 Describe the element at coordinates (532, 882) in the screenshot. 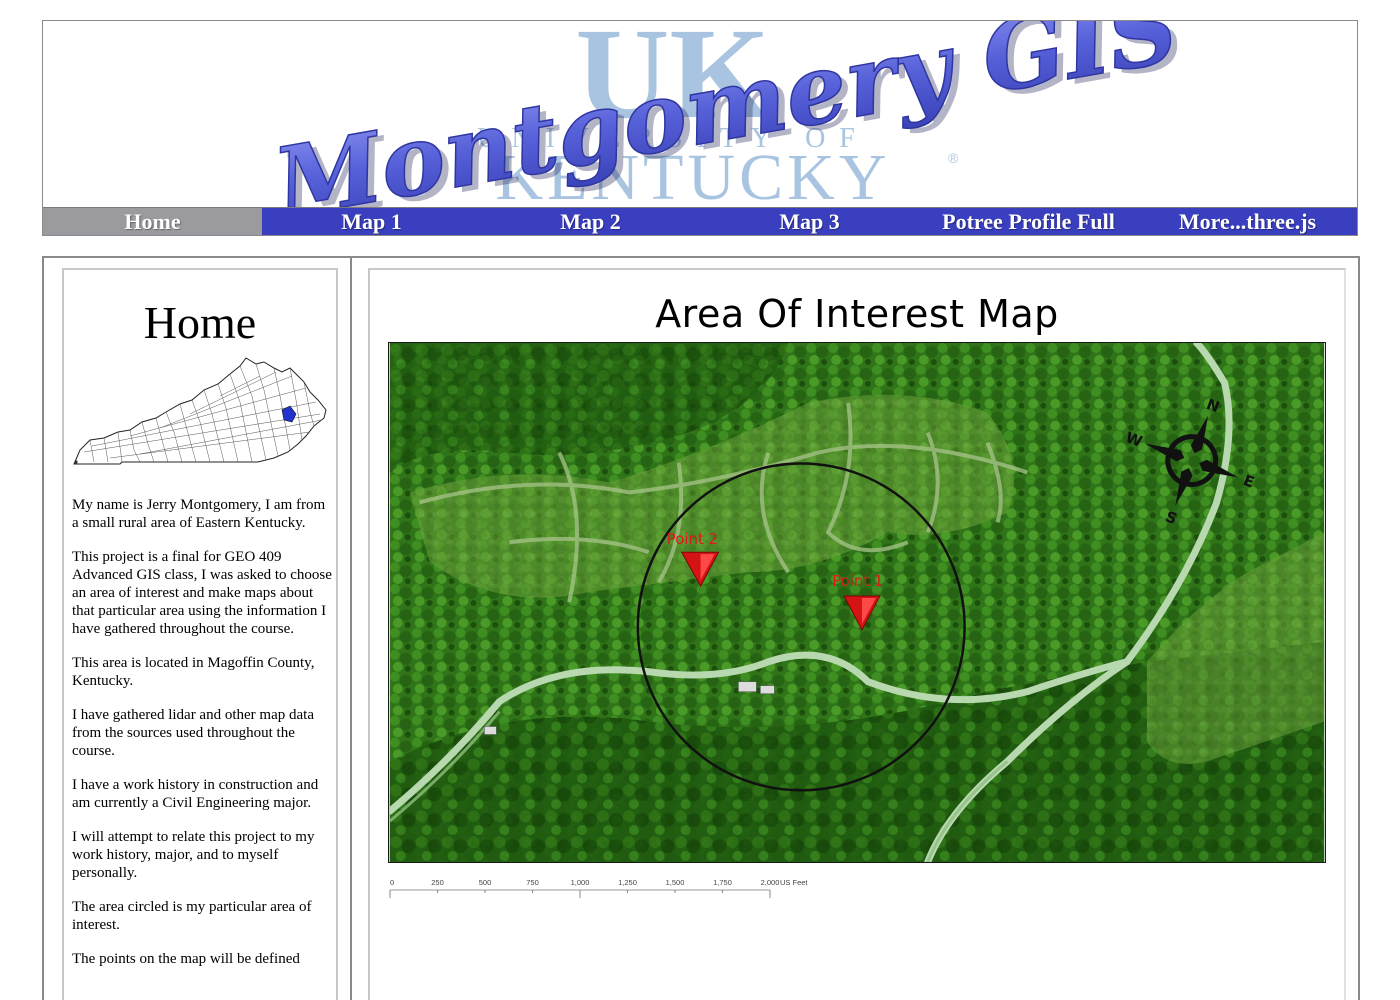

I see `scale-tick-label: 750` at that location.